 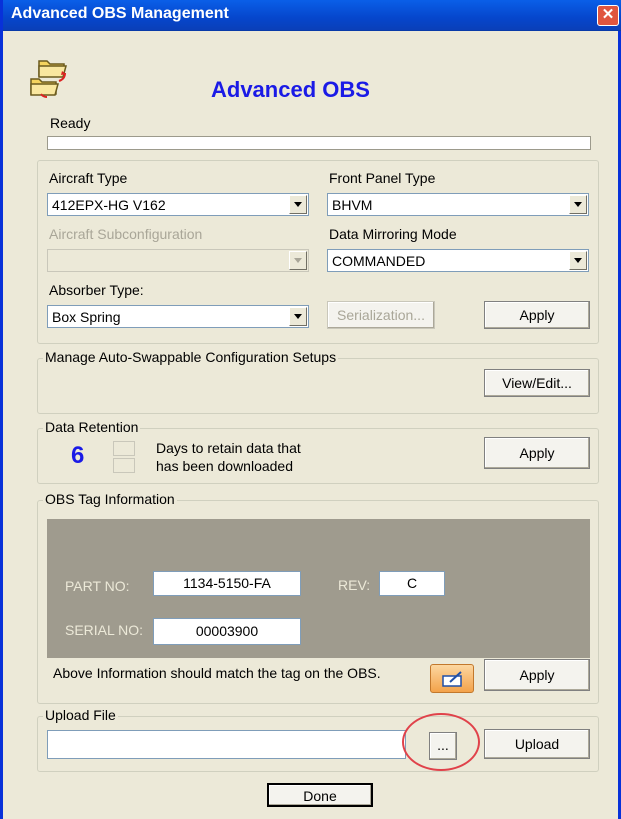 I want to click on edit-tag-icon, so click(x=452, y=679).